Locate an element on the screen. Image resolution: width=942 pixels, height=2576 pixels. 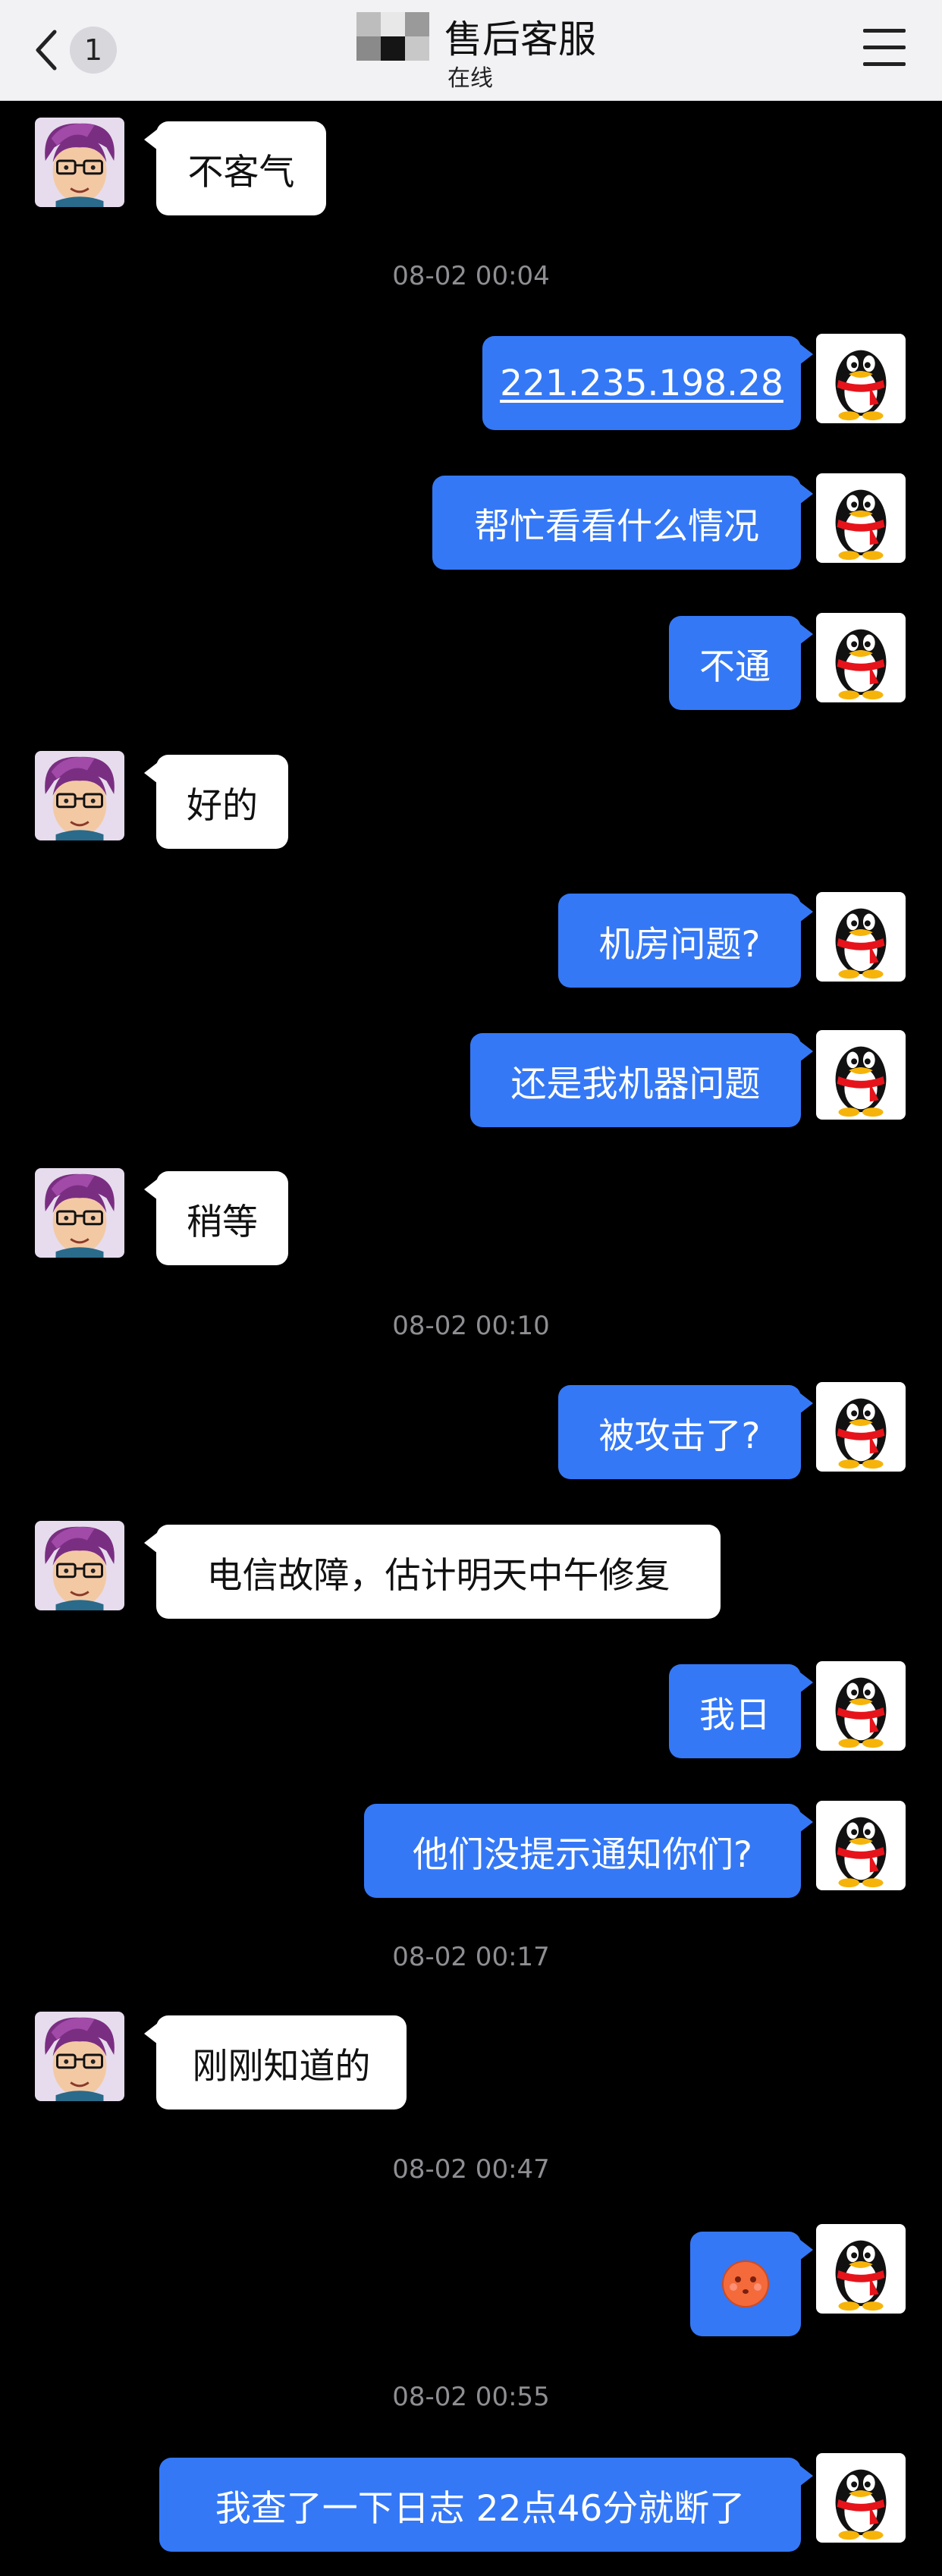
timestamp: 08-02 00:04 is located at coordinates (471, 276).